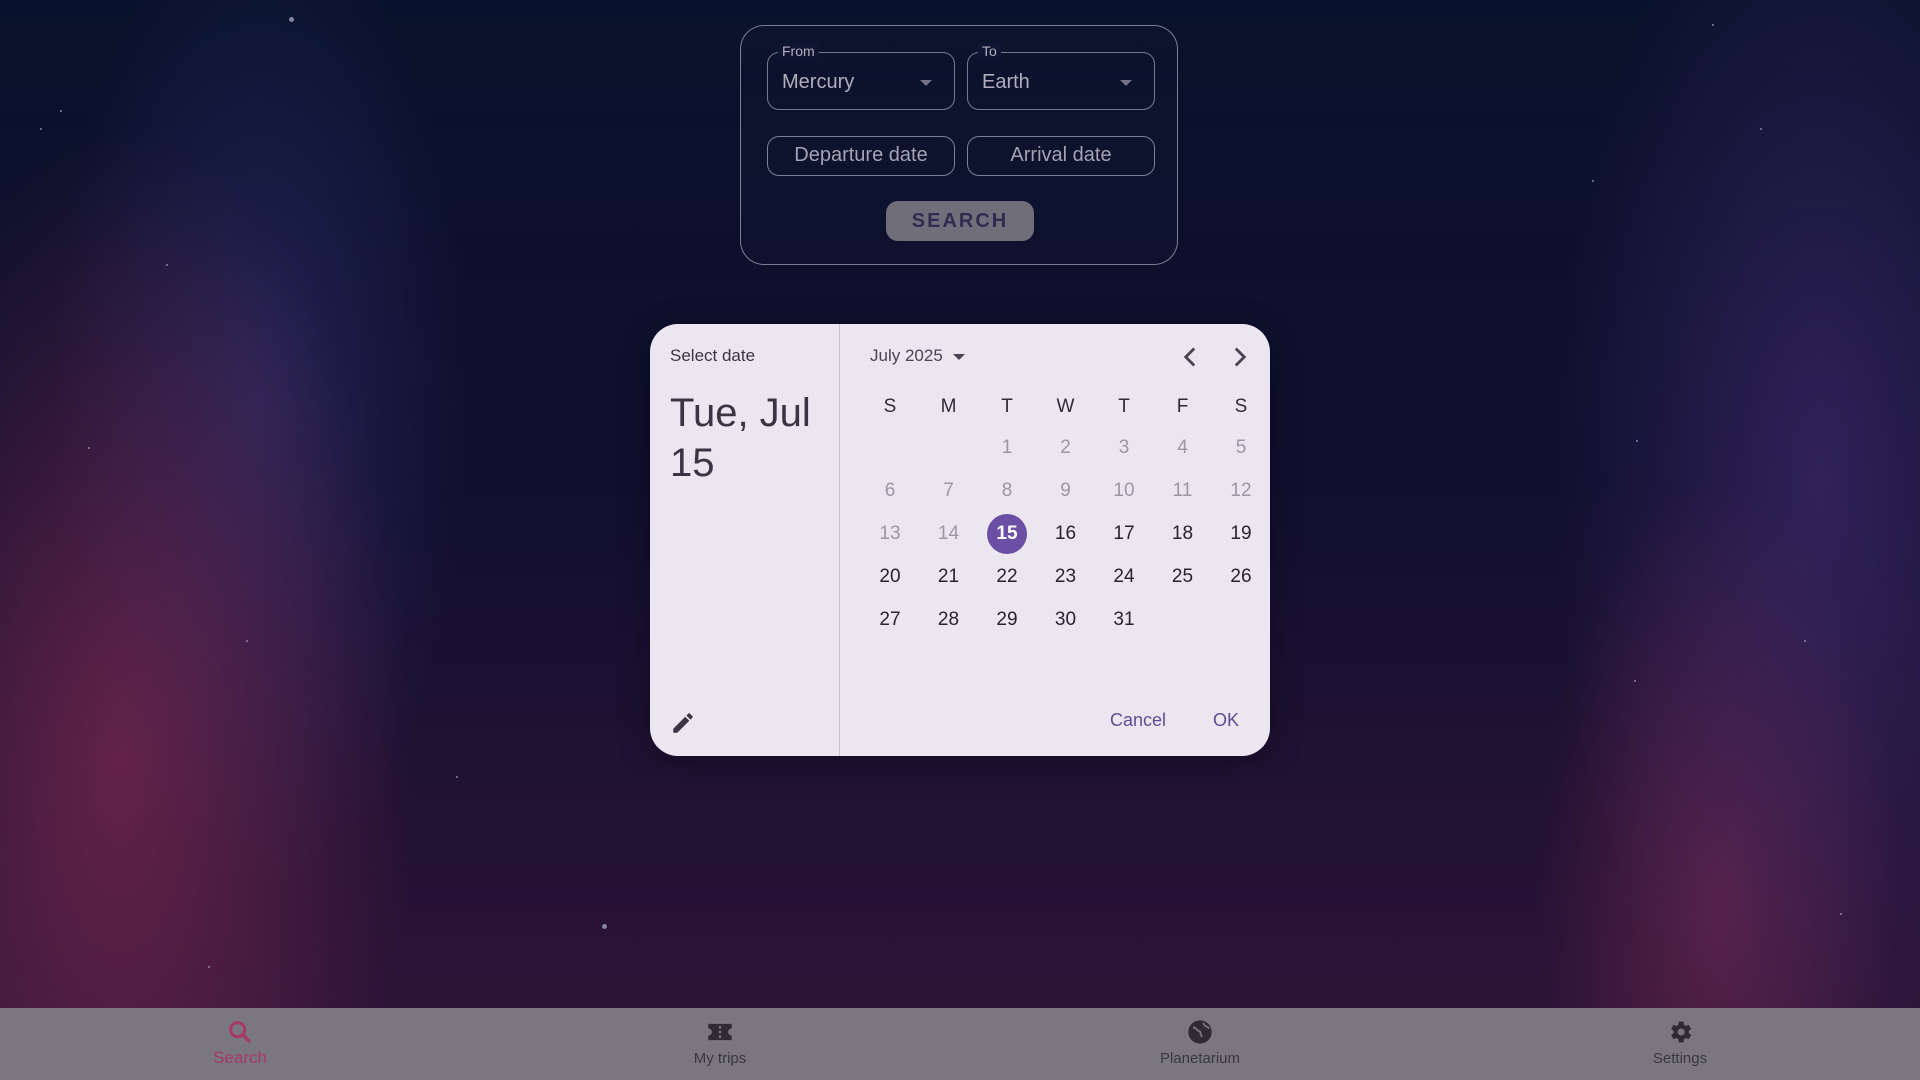  I want to click on calendar-day: 11, so click(1182, 490).